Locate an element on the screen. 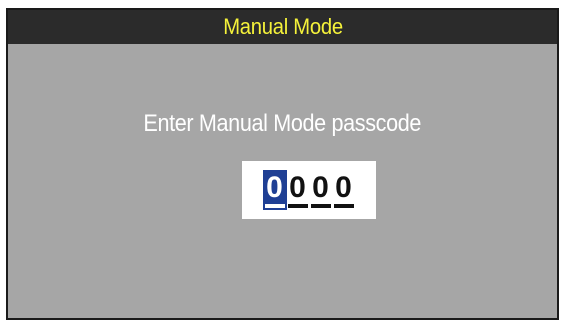 Image resolution: width=566 pixels, height=324 pixels. page-title: Manual Mode is located at coordinates (282, 26).